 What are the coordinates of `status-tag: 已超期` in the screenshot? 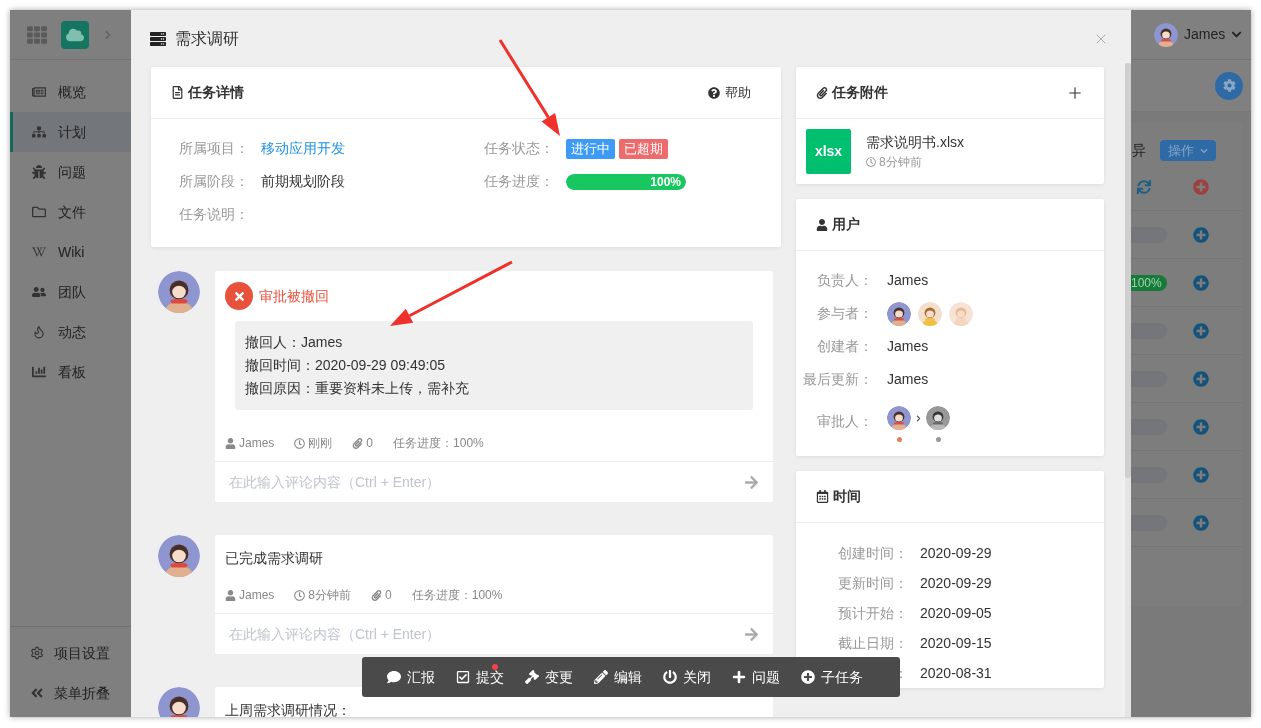 It's located at (643, 148).